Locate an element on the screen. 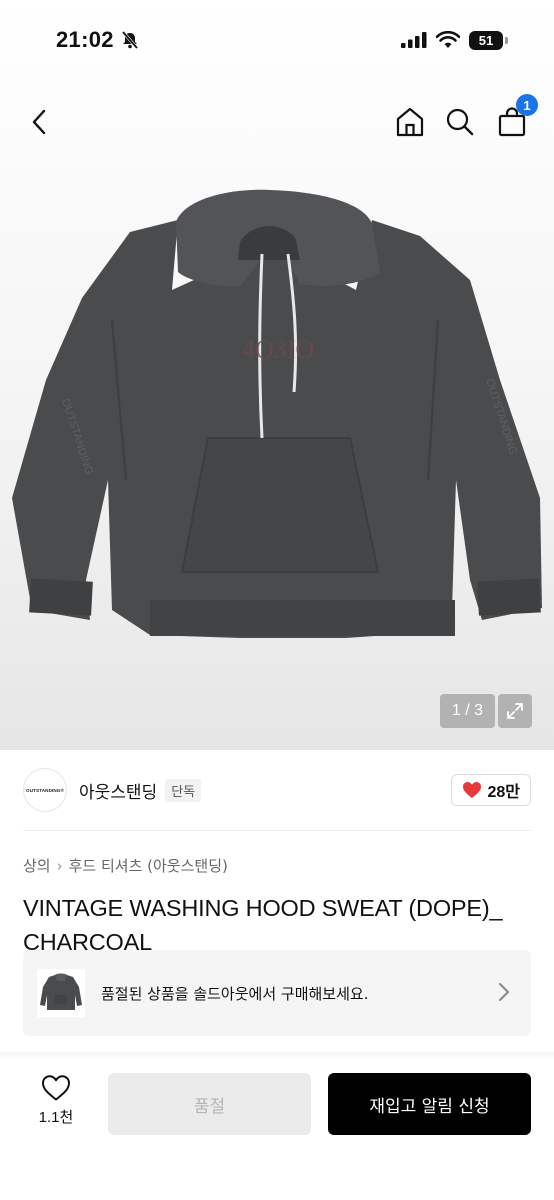 The image size is (554, 1200). wifi-icon is located at coordinates (448, 39).